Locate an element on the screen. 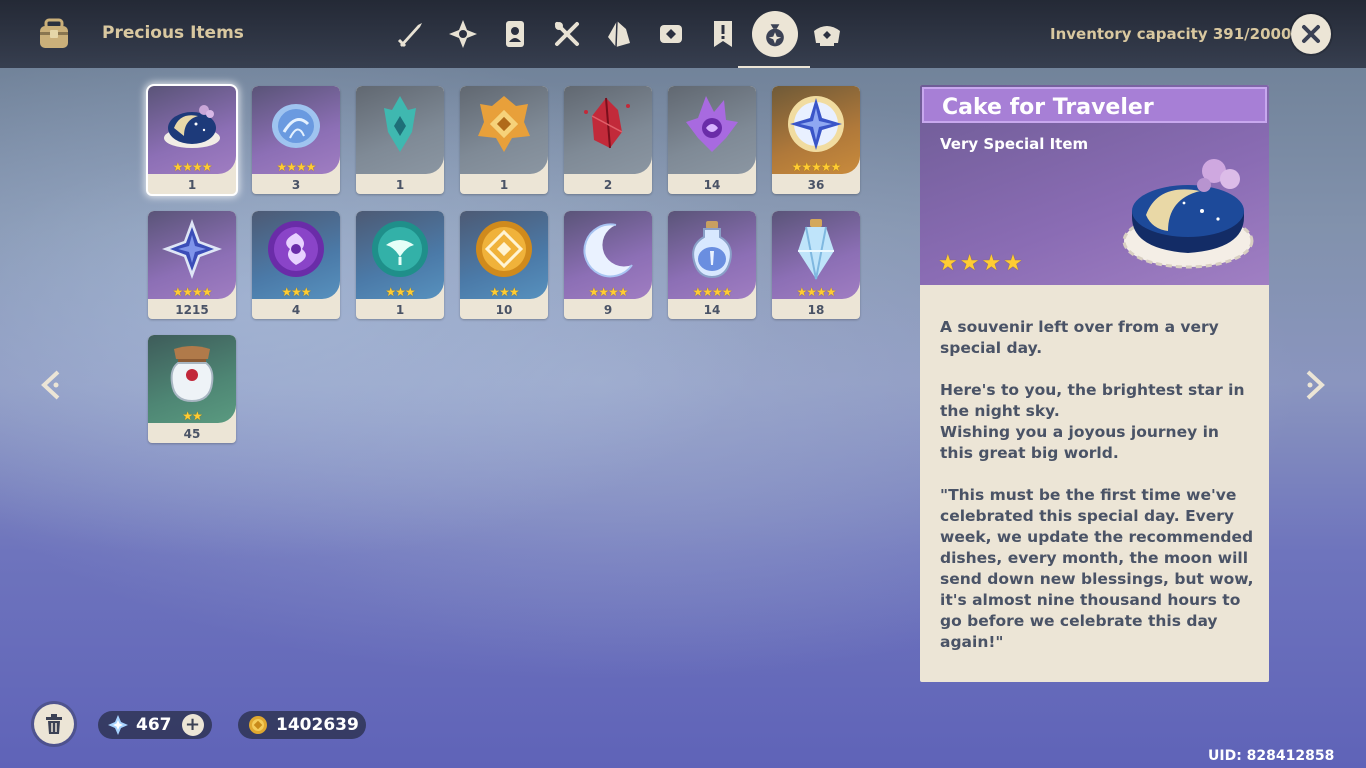 The width and height of the screenshot is (1366, 768). item-name: Cake for Traveler is located at coordinates (1048, 107).